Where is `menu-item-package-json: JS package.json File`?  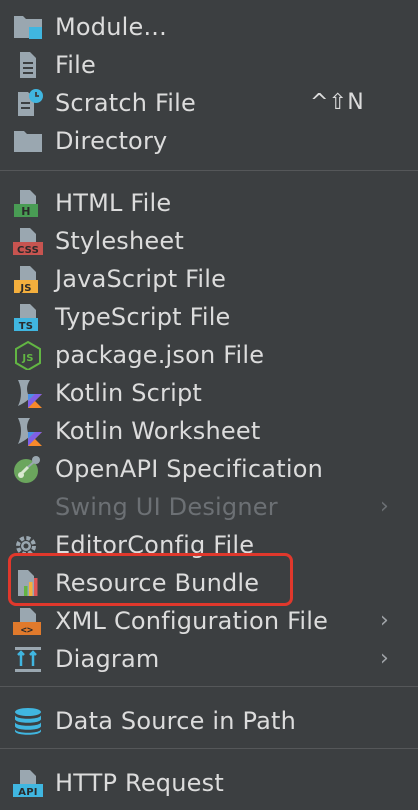
menu-item-package-json: JS package.json File is located at coordinates (209, 355).